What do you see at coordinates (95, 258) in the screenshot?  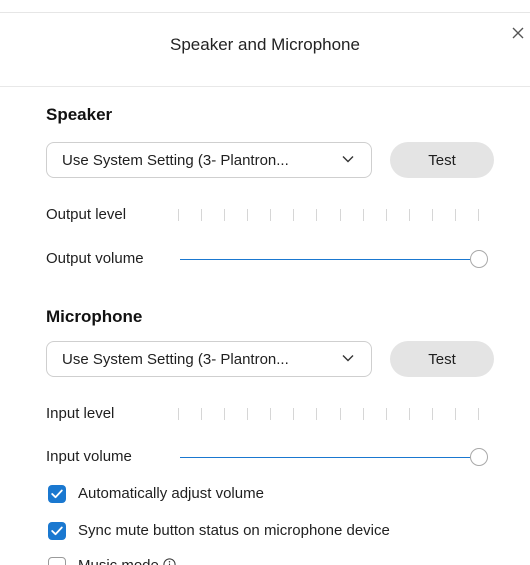 I see `output-volume-label: Output volume` at bounding box center [95, 258].